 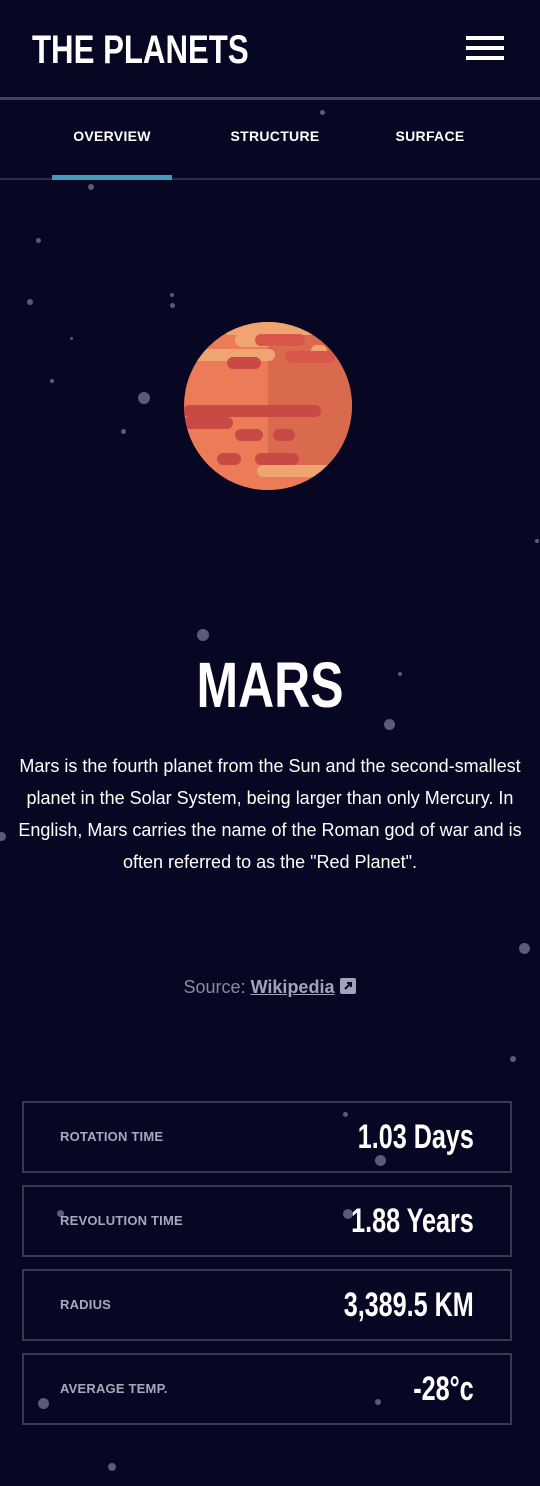 I want to click on stat-value: 1.03 Days, so click(x=415, y=1137).